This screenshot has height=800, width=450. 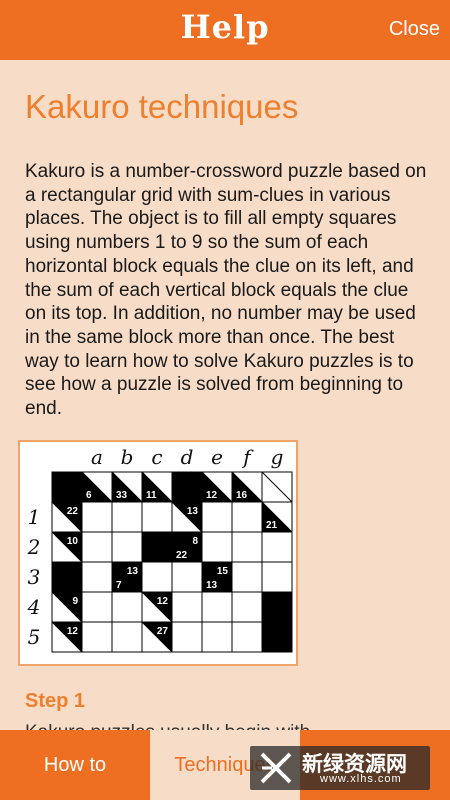 I want to click on row-label: 4, so click(x=34, y=607).